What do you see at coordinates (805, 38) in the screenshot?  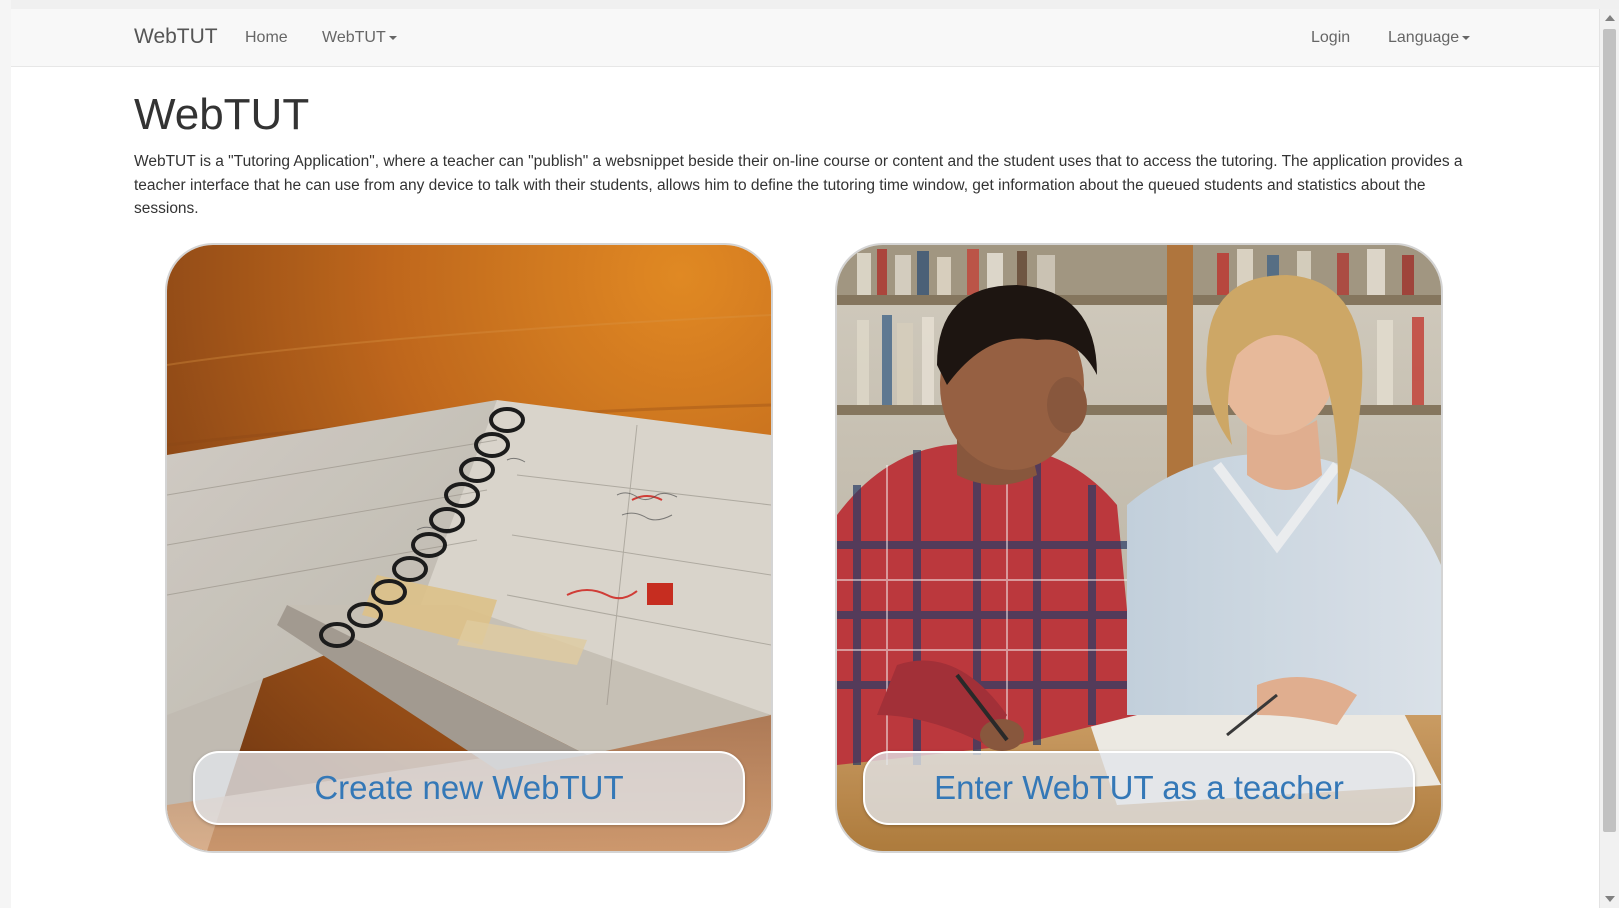 I see `navbar: WebTUT Home WebTUT Login Language` at bounding box center [805, 38].